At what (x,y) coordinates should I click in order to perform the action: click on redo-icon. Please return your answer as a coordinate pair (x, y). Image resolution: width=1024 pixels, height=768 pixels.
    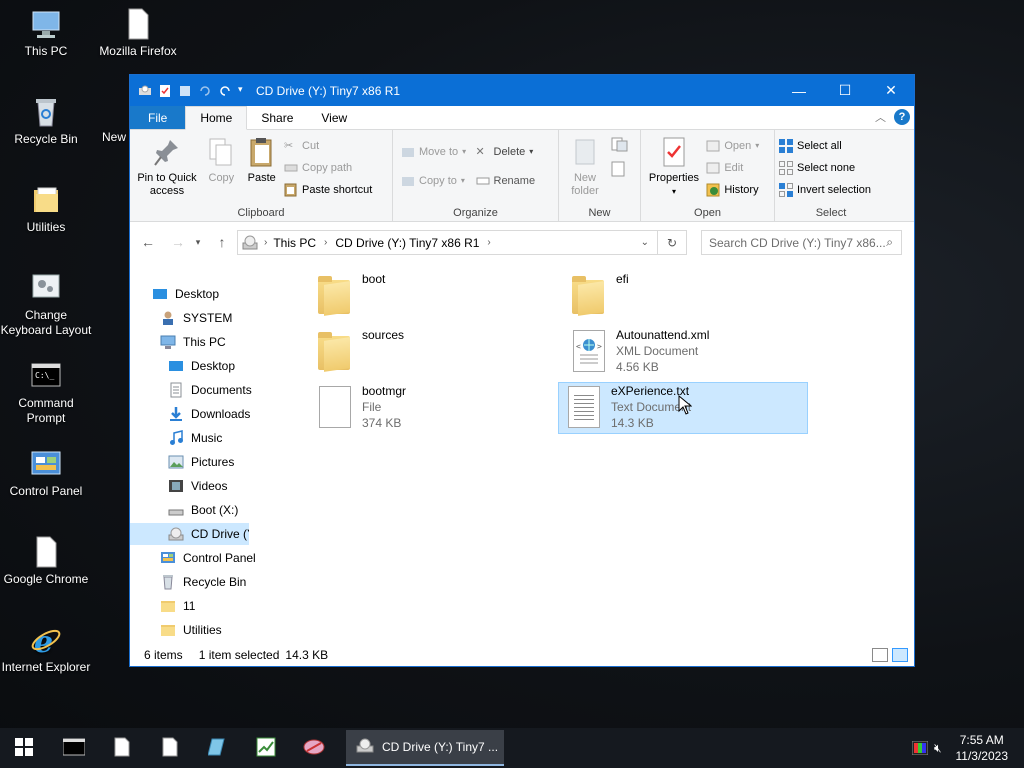
    Looking at the image, I should click on (225, 91).